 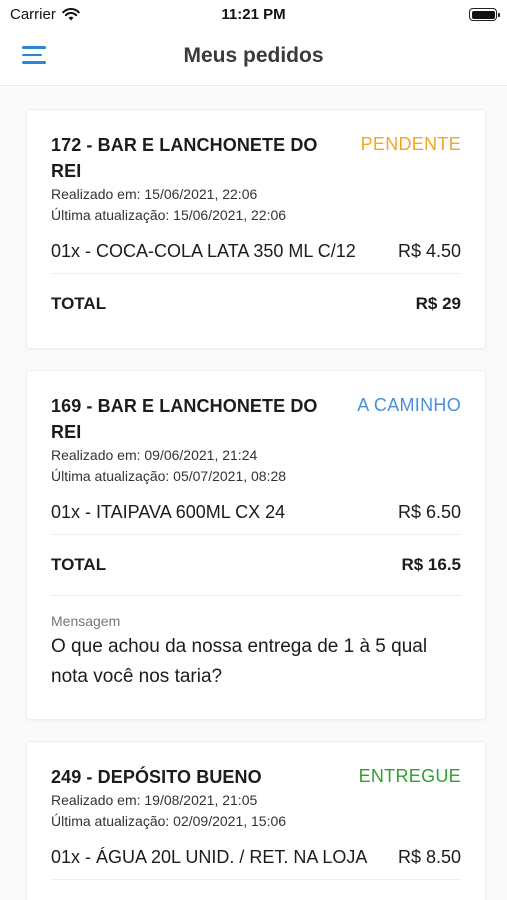 I want to click on order-created-date: Realizado em: 09/06/2021, 21:24, so click(x=154, y=455).